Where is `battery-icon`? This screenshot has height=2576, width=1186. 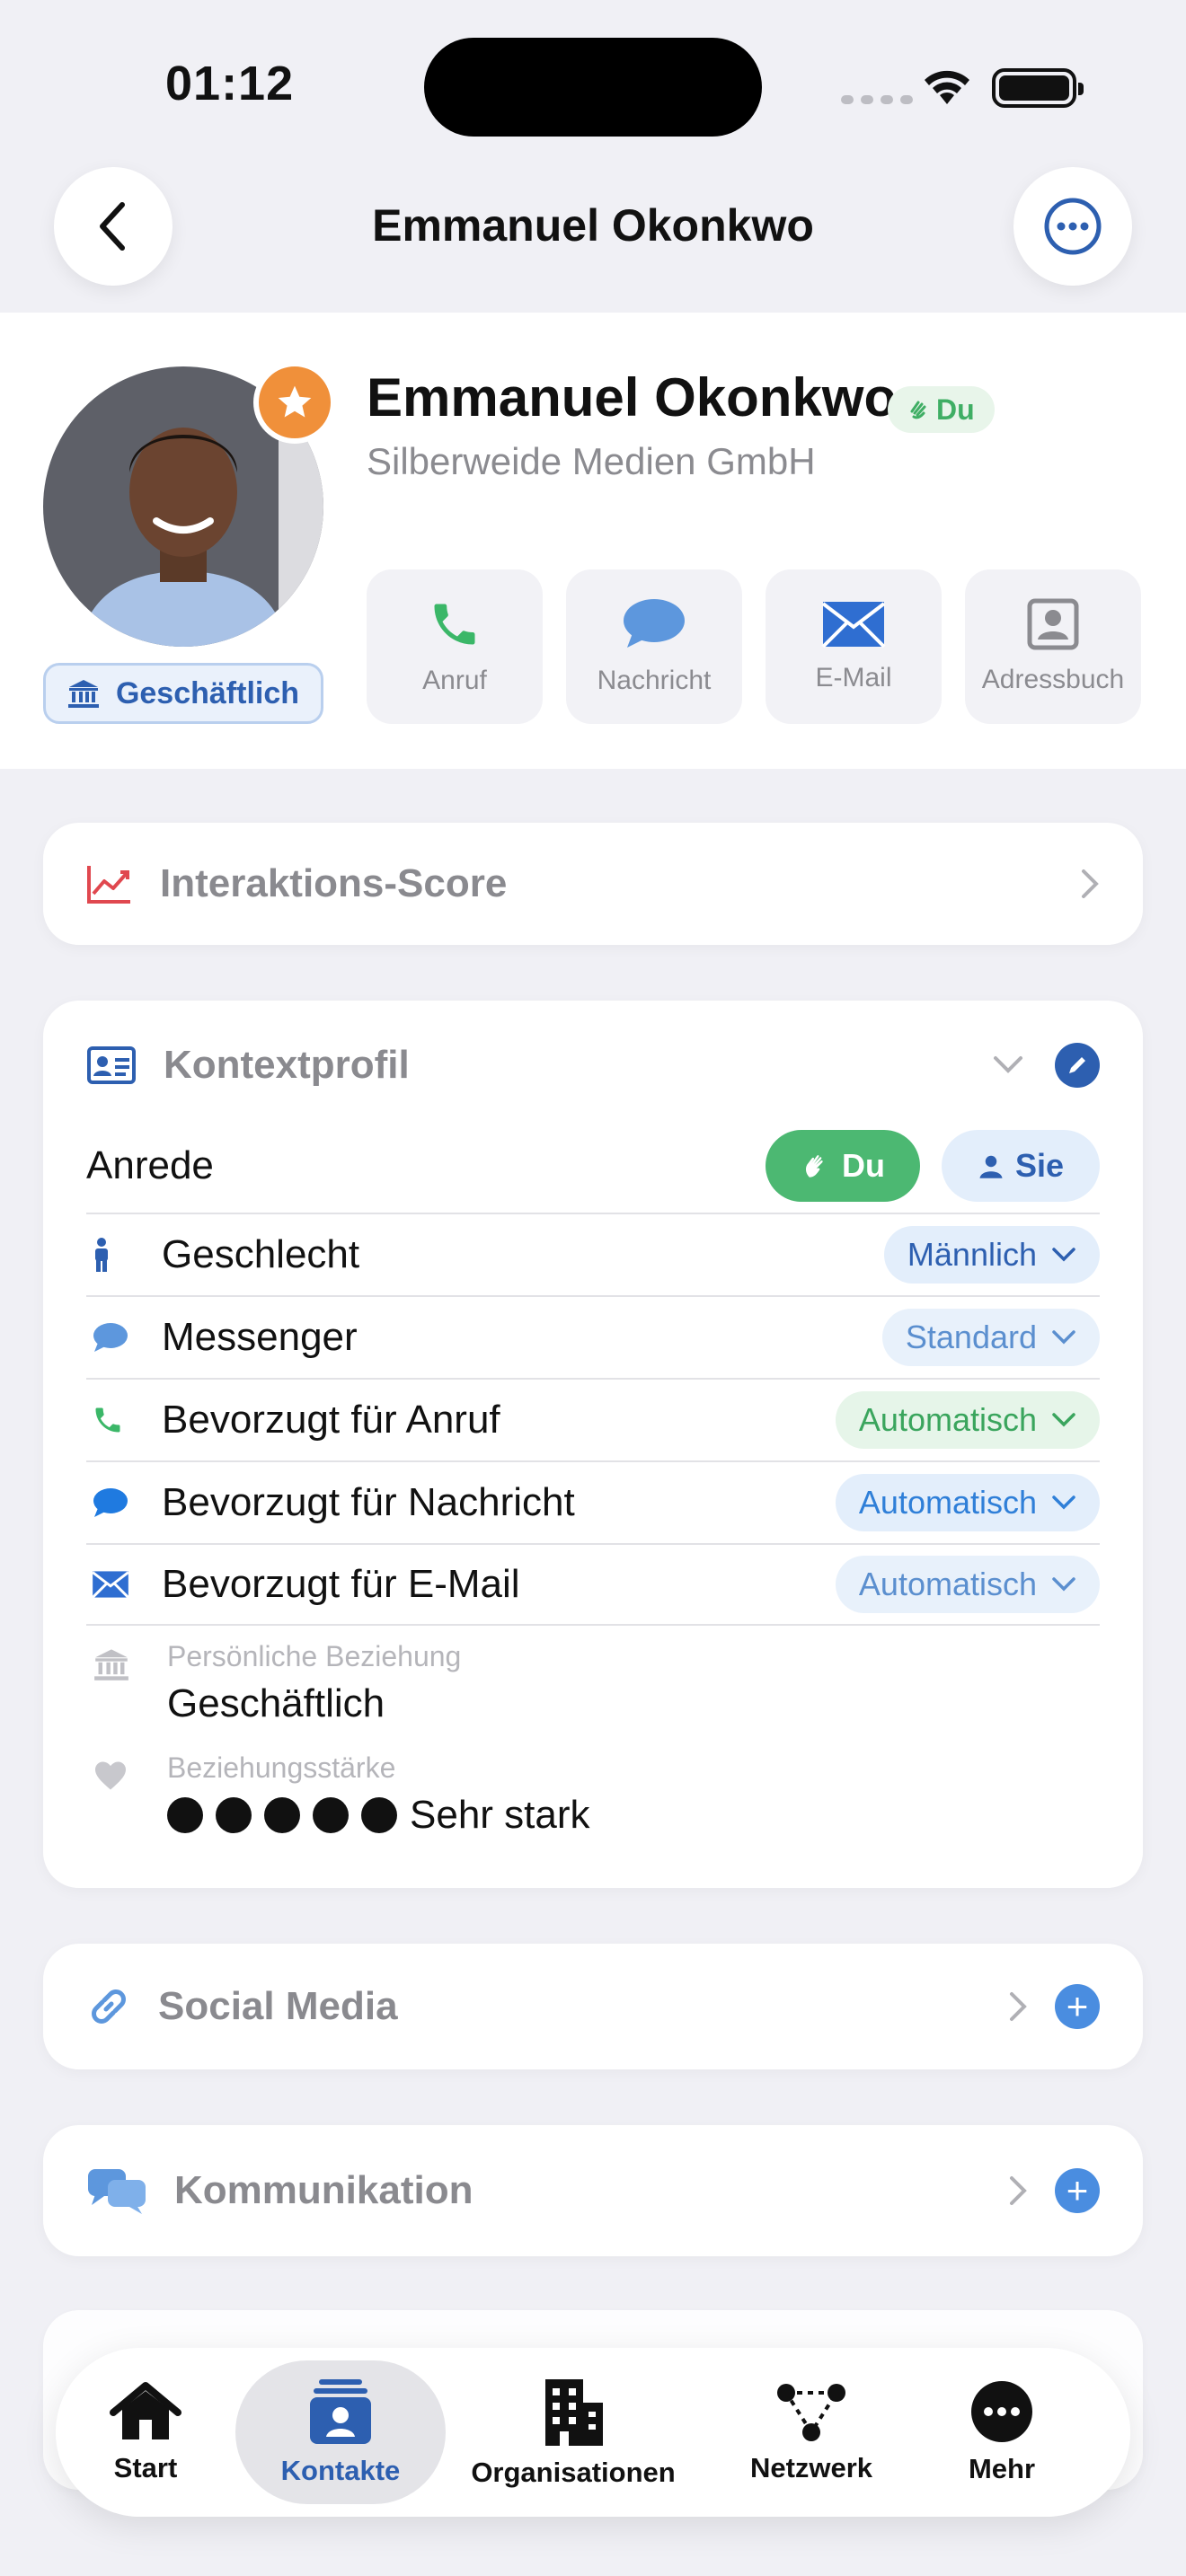
battery-icon is located at coordinates (1038, 88).